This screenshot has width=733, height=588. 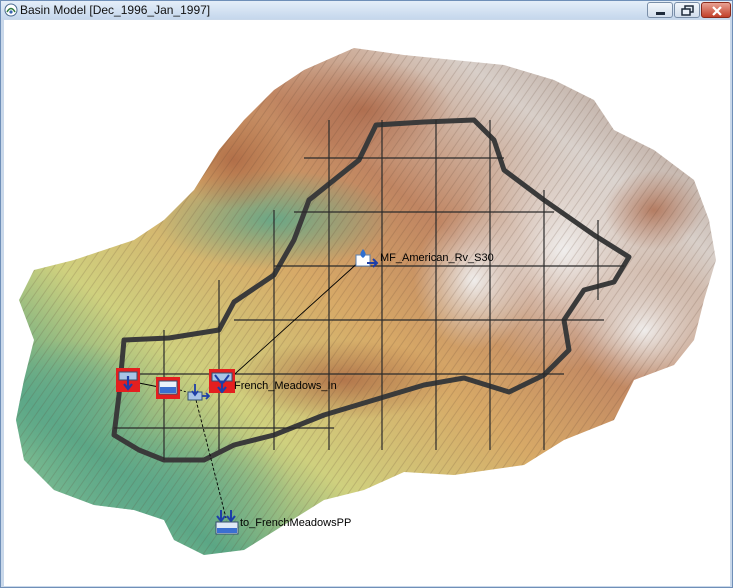 What do you see at coordinates (367, 259) in the screenshot?
I see `subbasin-icon` at bounding box center [367, 259].